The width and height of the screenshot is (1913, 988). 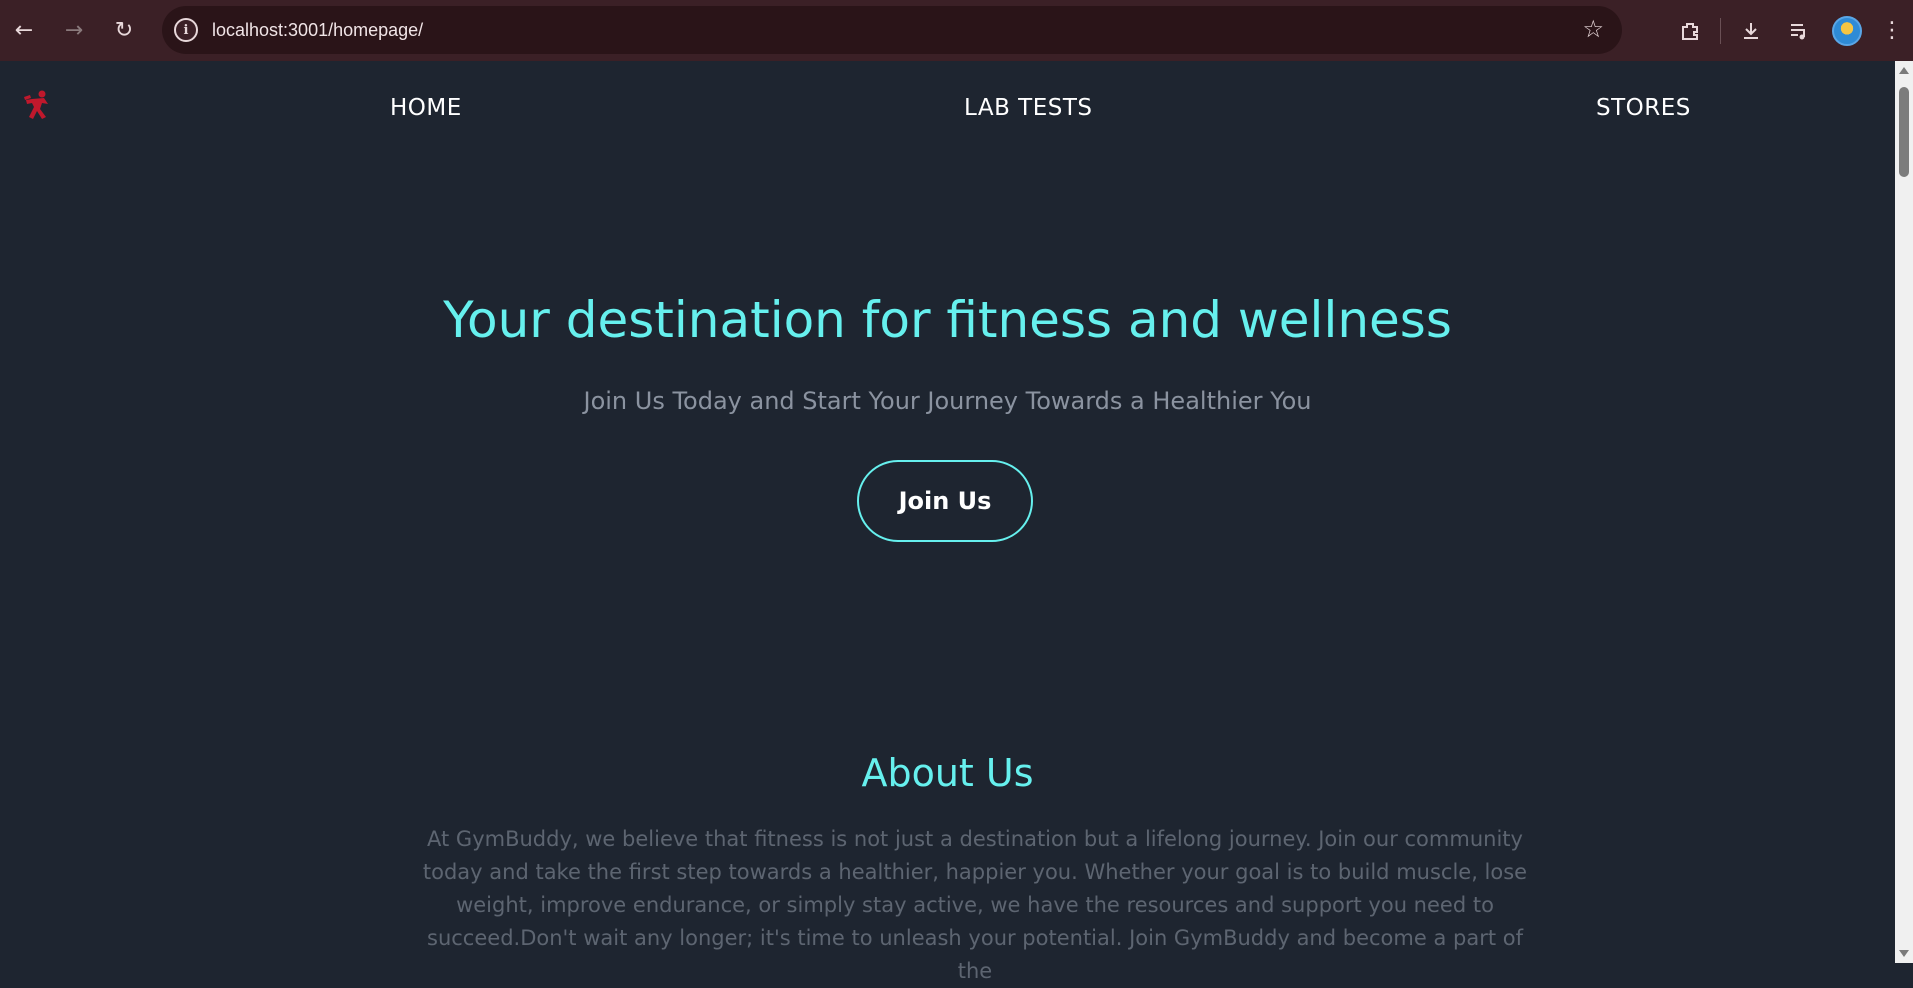 What do you see at coordinates (1690, 31) in the screenshot?
I see `extensions-icon` at bounding box center [1690, 31].